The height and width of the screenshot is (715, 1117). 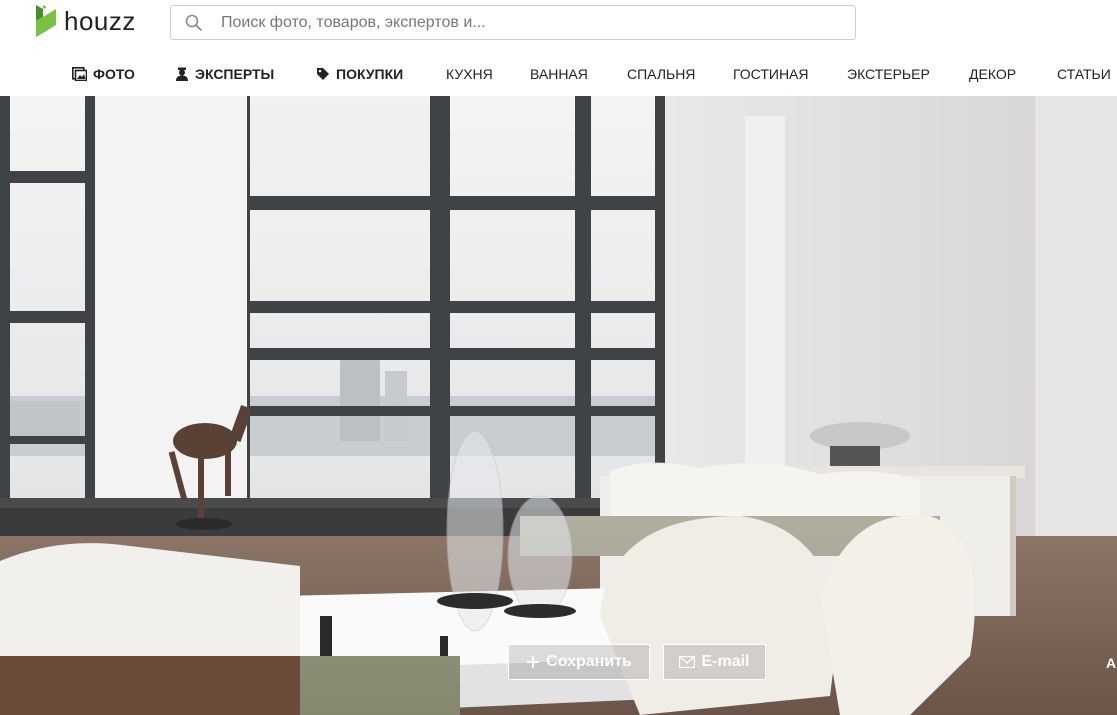 I want to click on email-button-label: E-mail, so click(x=725, y=661).